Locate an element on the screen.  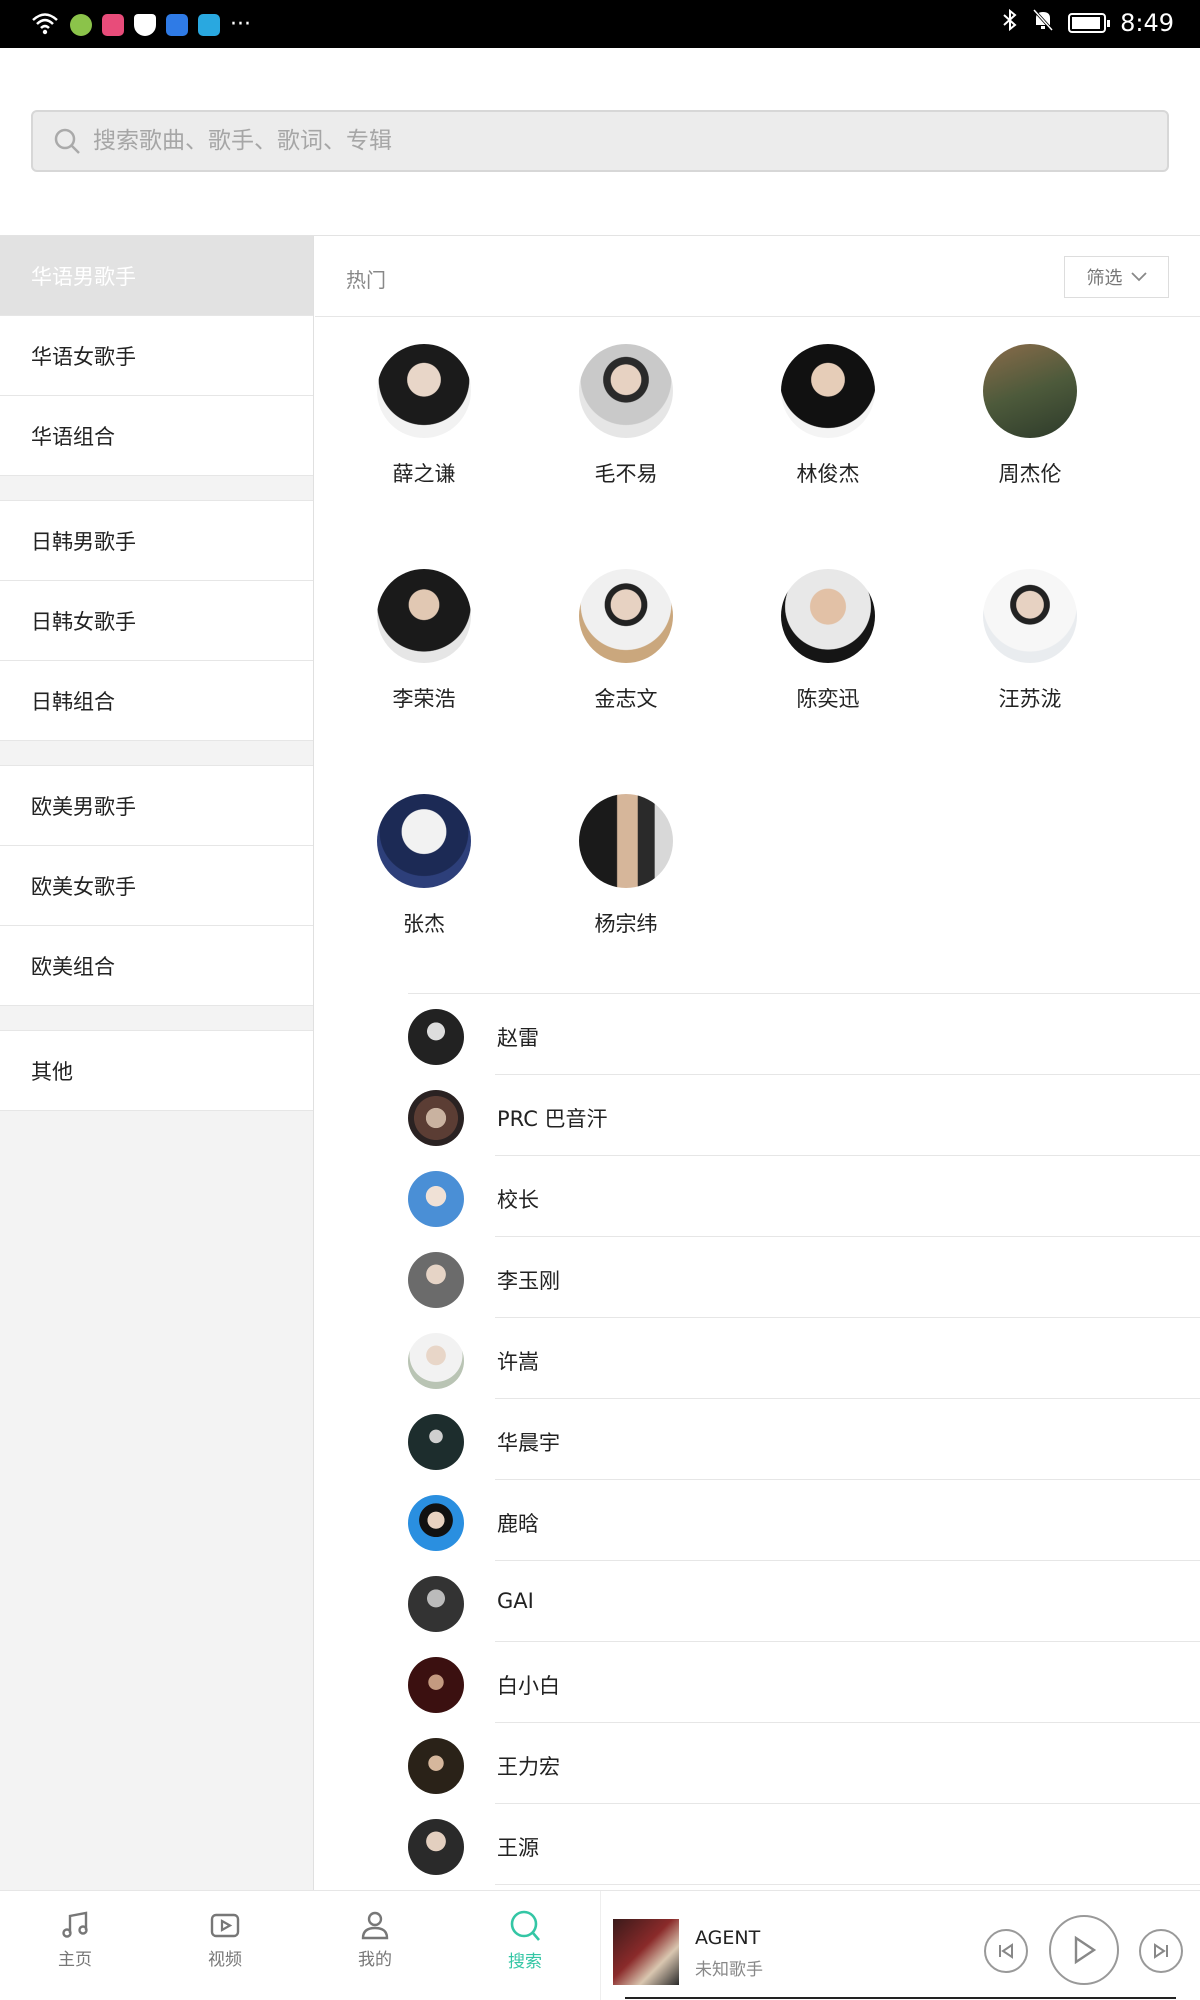
artist-name: 薛之谦 is located at coordinates (424, 474).